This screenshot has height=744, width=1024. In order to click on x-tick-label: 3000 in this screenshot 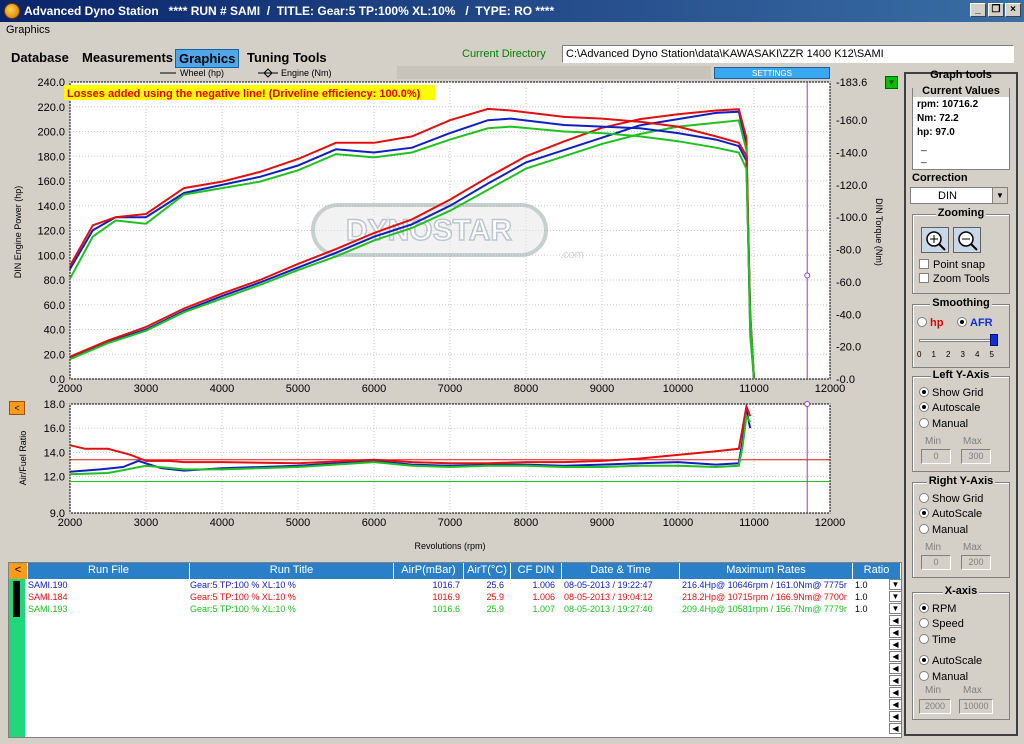, I will do `click(146, 523)`.